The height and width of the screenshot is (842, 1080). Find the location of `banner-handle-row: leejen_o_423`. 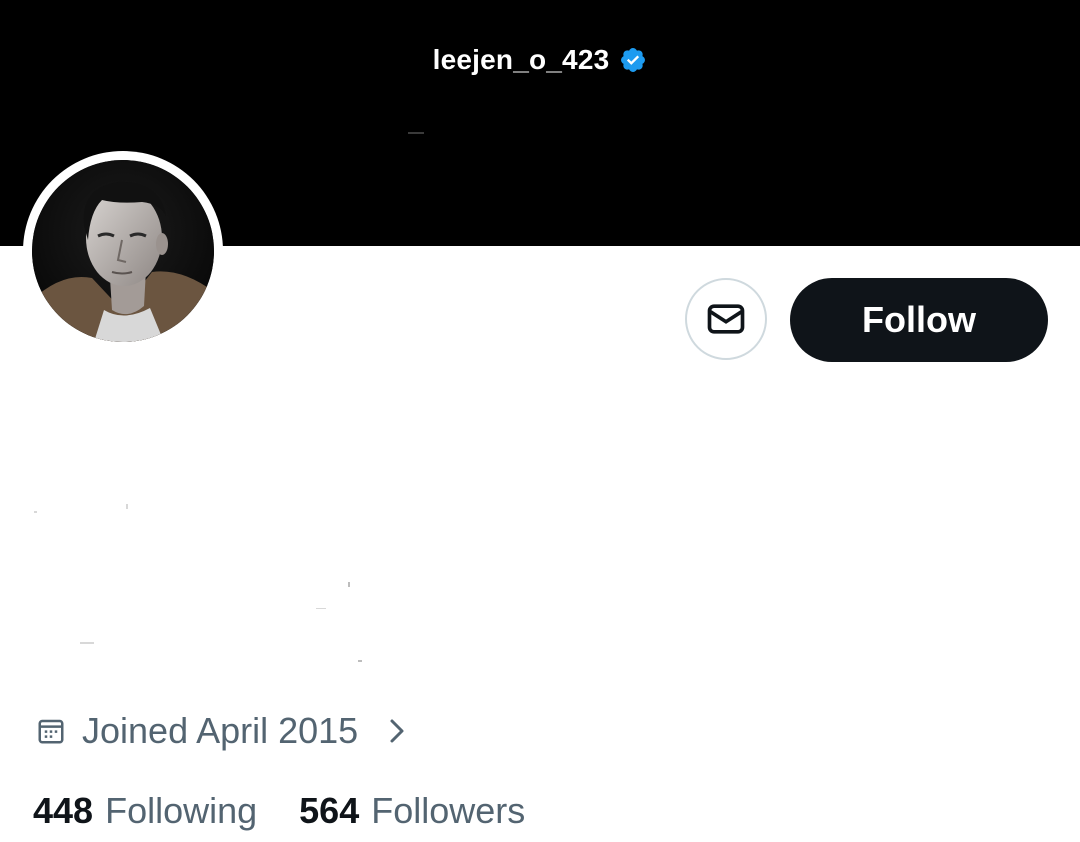

banner-handle-row: leejen_o_423 is located at coordinates (540, 60).